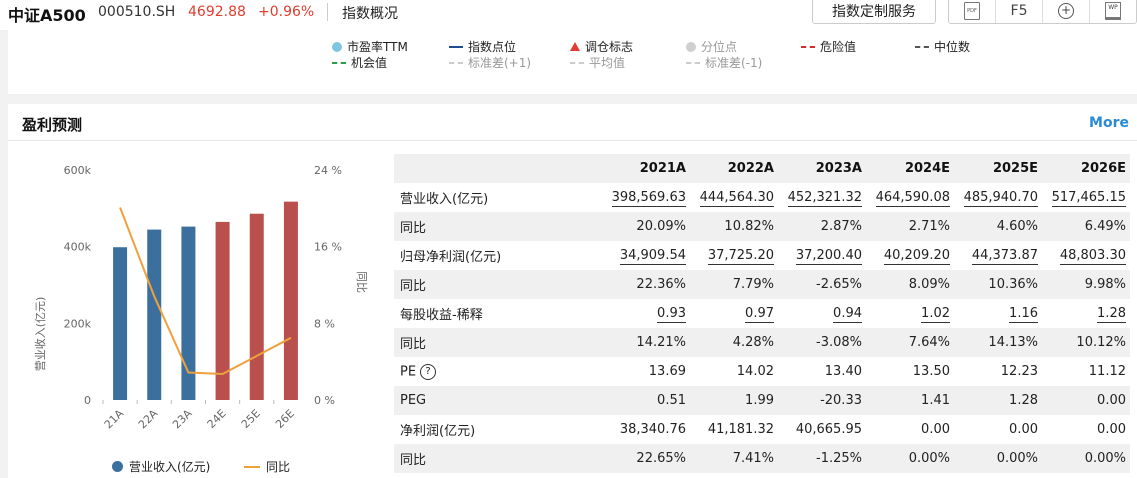 This screenshot has height=478, width=1137. Describe the element at coordinates (841, 400) in the screenshot. I see `cell-value: -20.33` at that location.